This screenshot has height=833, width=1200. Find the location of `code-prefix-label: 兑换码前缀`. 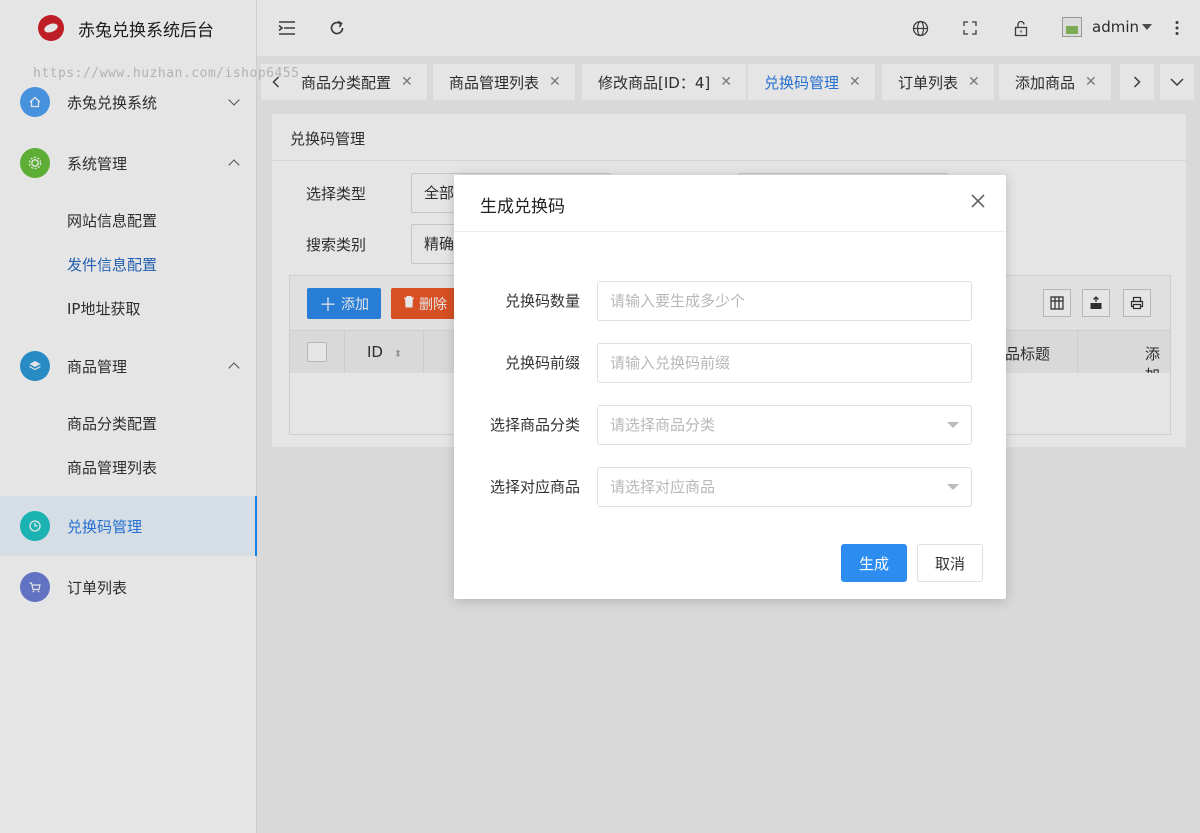

code-prefix-label: 兑换码前缀 is located at coordinates (542, 363).